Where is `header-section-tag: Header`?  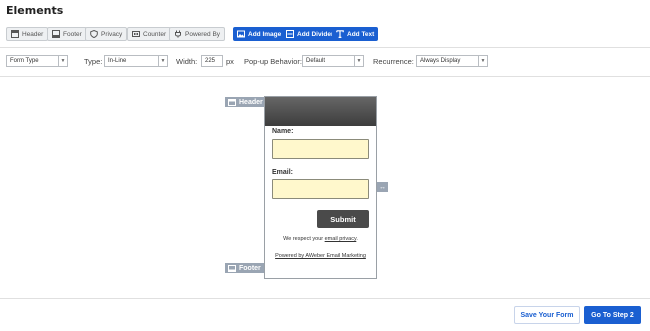
header-section-tag: Header is located at coordinates (245, 102).